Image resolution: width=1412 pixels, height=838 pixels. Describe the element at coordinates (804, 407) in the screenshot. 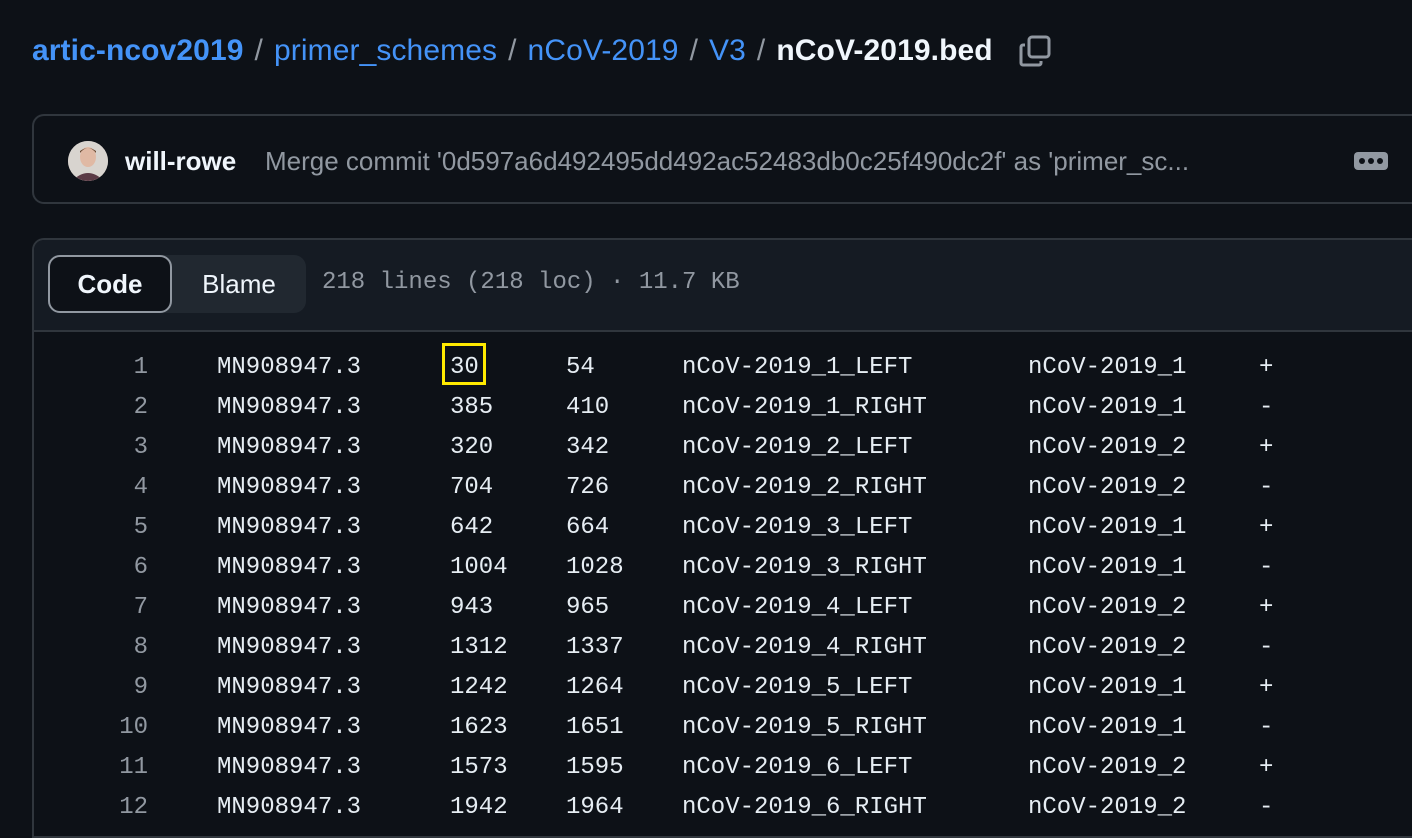

I see `primer-name-cell: nCoV-2019_1_RIGHT` at that location.